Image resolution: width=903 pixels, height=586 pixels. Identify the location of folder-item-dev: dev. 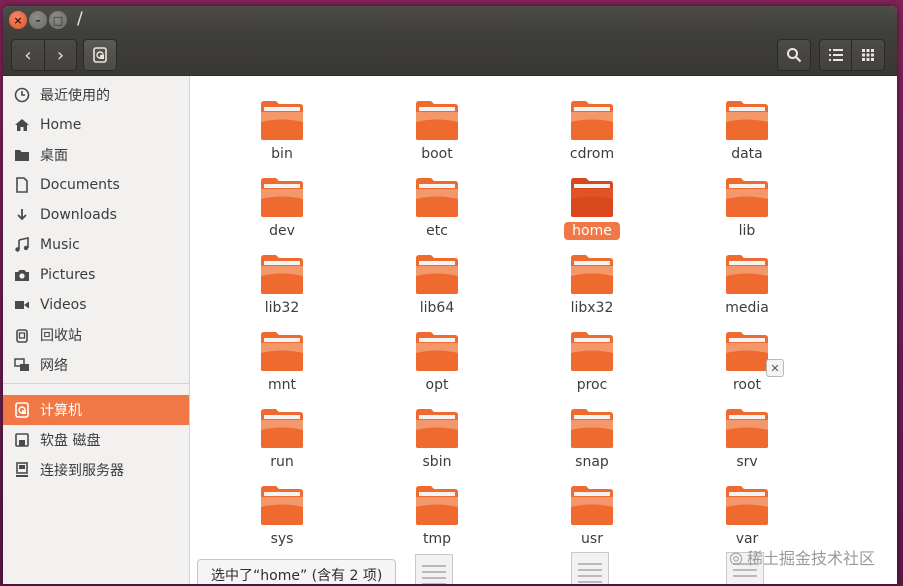
(282, 202).